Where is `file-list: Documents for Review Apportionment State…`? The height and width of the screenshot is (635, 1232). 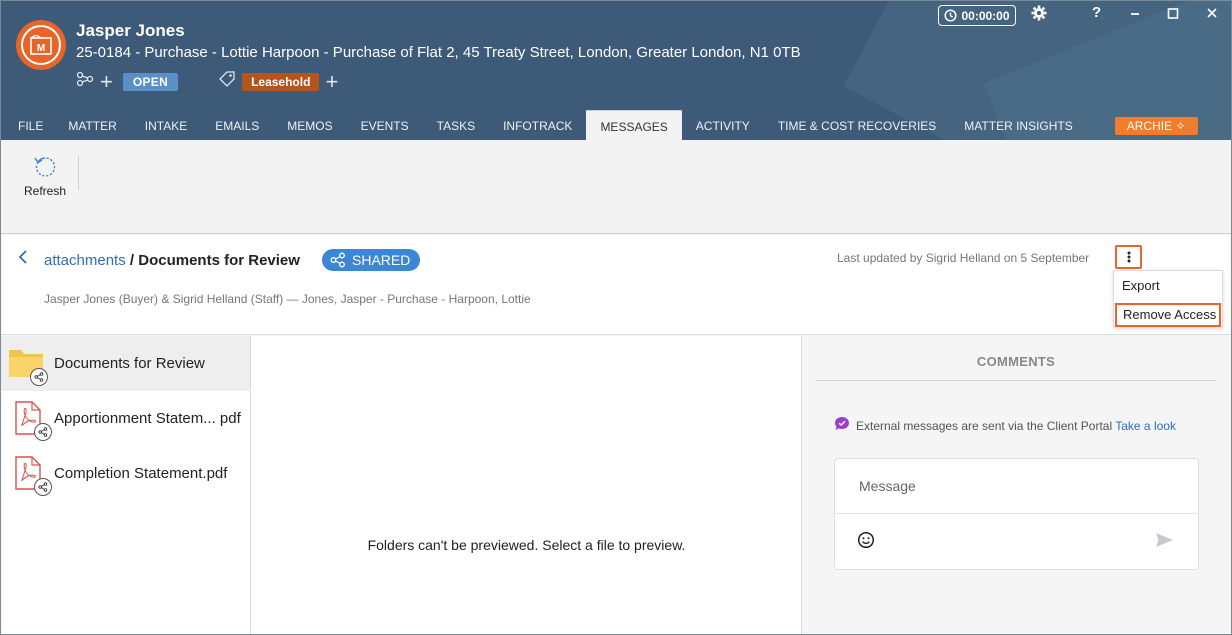
file-list: Documents for Review Apportionment State… is located at coordinates (125, 485).